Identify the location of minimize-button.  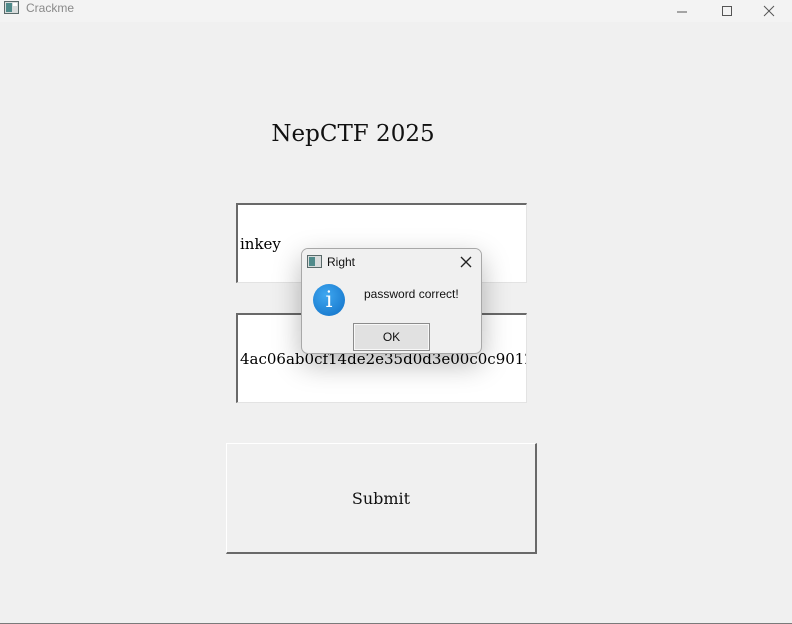
(682, 11).